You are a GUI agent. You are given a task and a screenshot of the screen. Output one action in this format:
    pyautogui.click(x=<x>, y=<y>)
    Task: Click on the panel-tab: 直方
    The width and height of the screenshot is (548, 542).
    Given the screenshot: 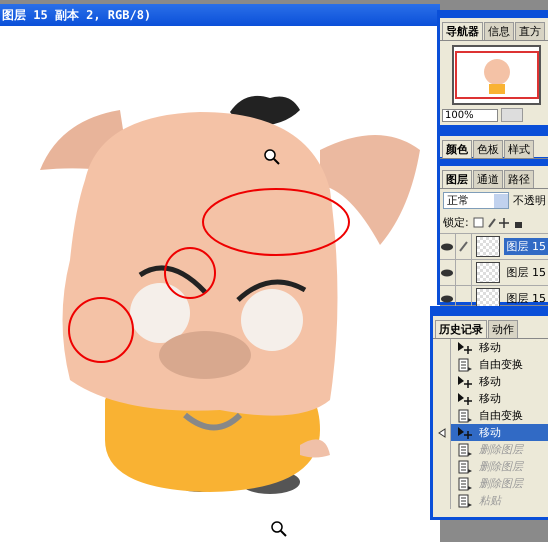 What is the action you would take?
    pyautogui.click(x=530, y=31)
    